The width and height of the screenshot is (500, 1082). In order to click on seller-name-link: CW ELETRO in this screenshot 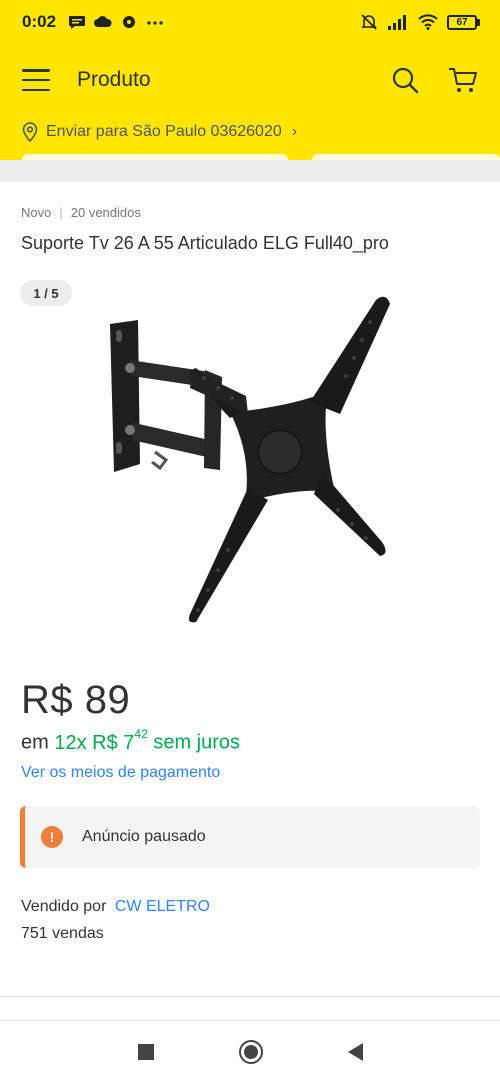, I will do `click(162, 906)`.